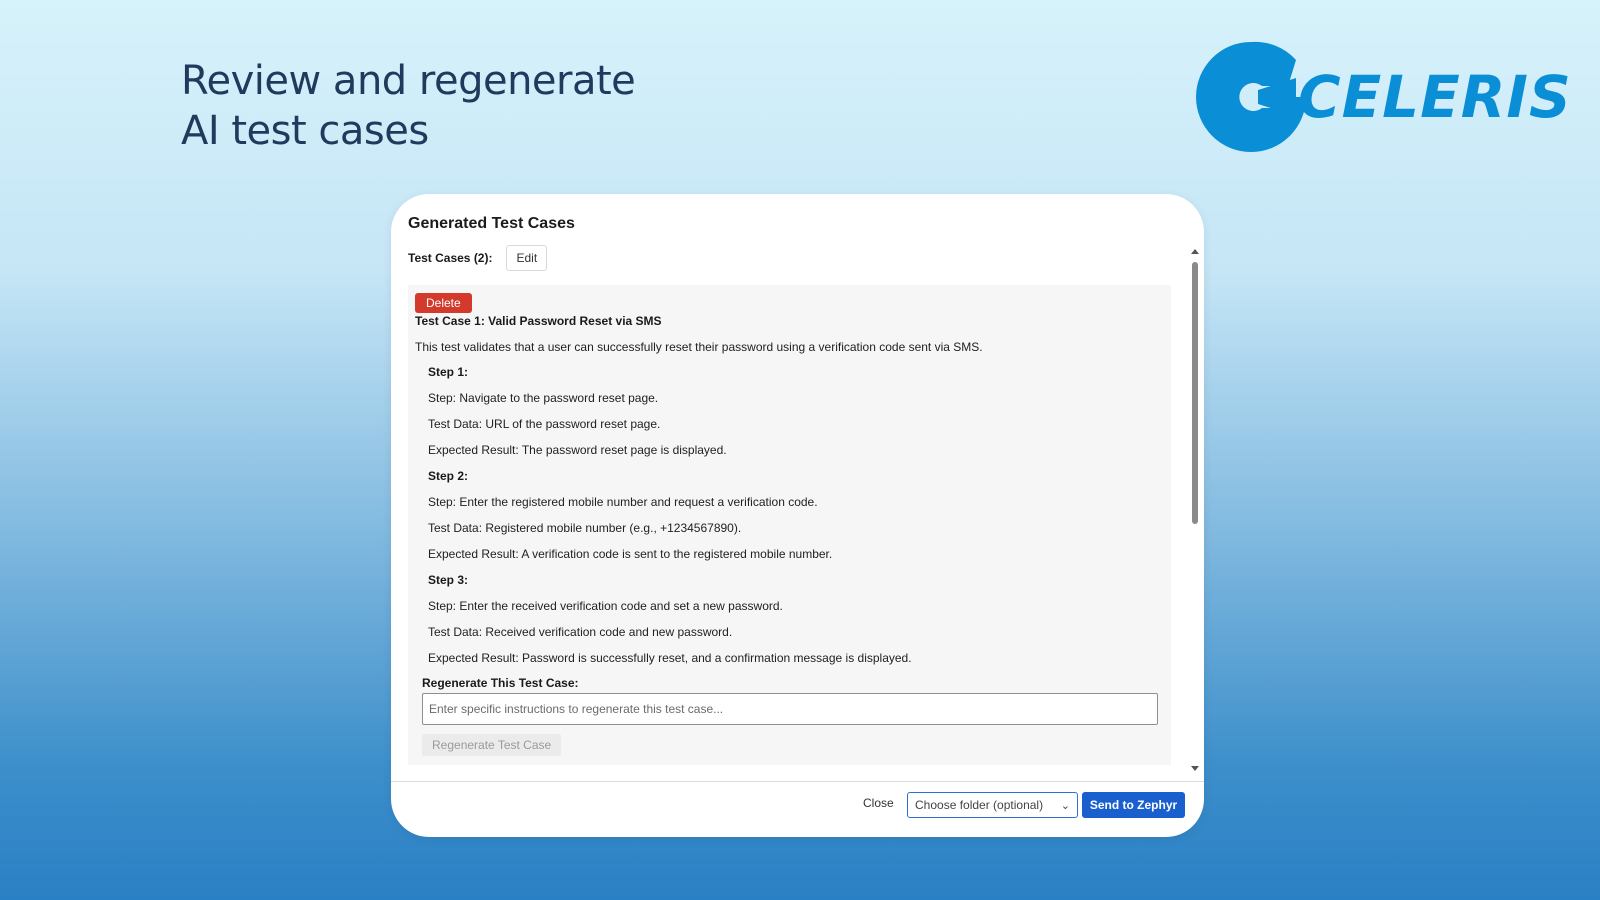 This screenshot has height=900, width=1600. I want to click on step-heading: Step 1:, so click(448, 372).